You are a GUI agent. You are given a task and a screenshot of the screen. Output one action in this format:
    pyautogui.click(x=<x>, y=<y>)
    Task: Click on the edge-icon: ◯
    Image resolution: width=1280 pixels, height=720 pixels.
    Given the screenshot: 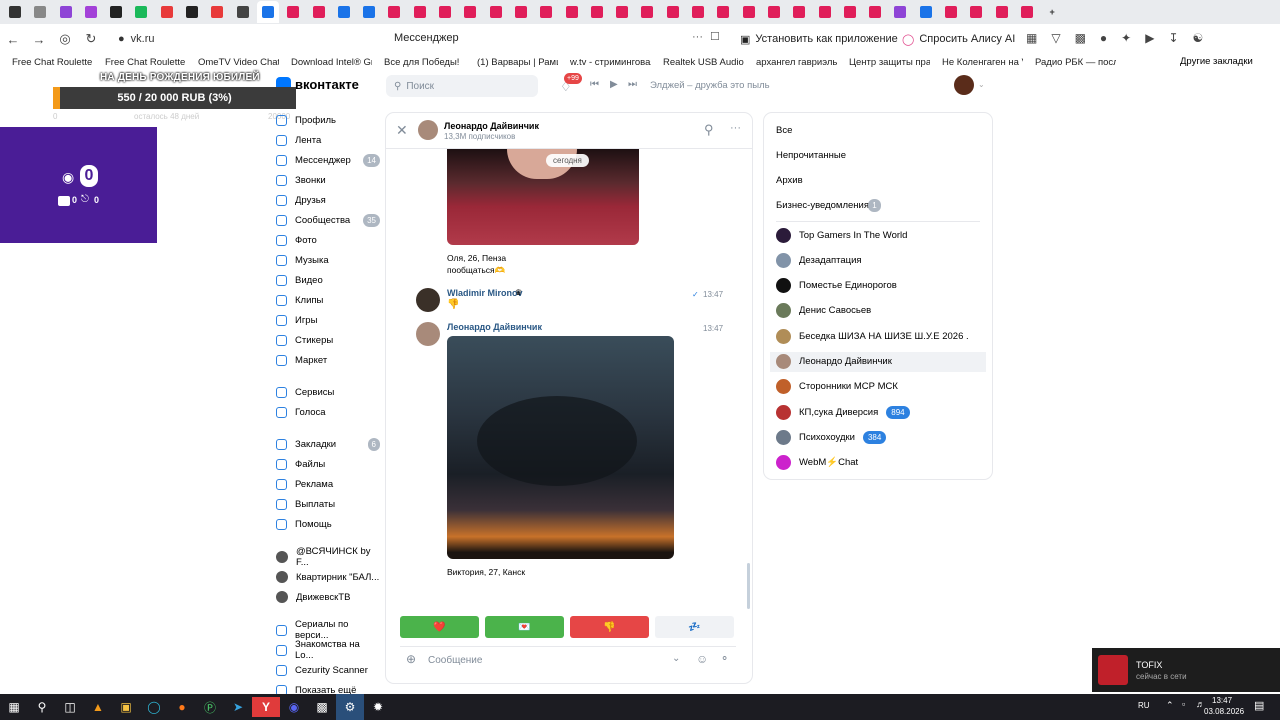 What is the action you would take?
    pyautogui.click(x=154, y=707)
    